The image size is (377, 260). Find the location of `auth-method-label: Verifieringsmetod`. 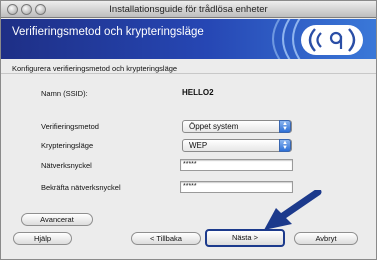

auth-method-label: Verifieringsmetod is located at coordinates (70, 126).